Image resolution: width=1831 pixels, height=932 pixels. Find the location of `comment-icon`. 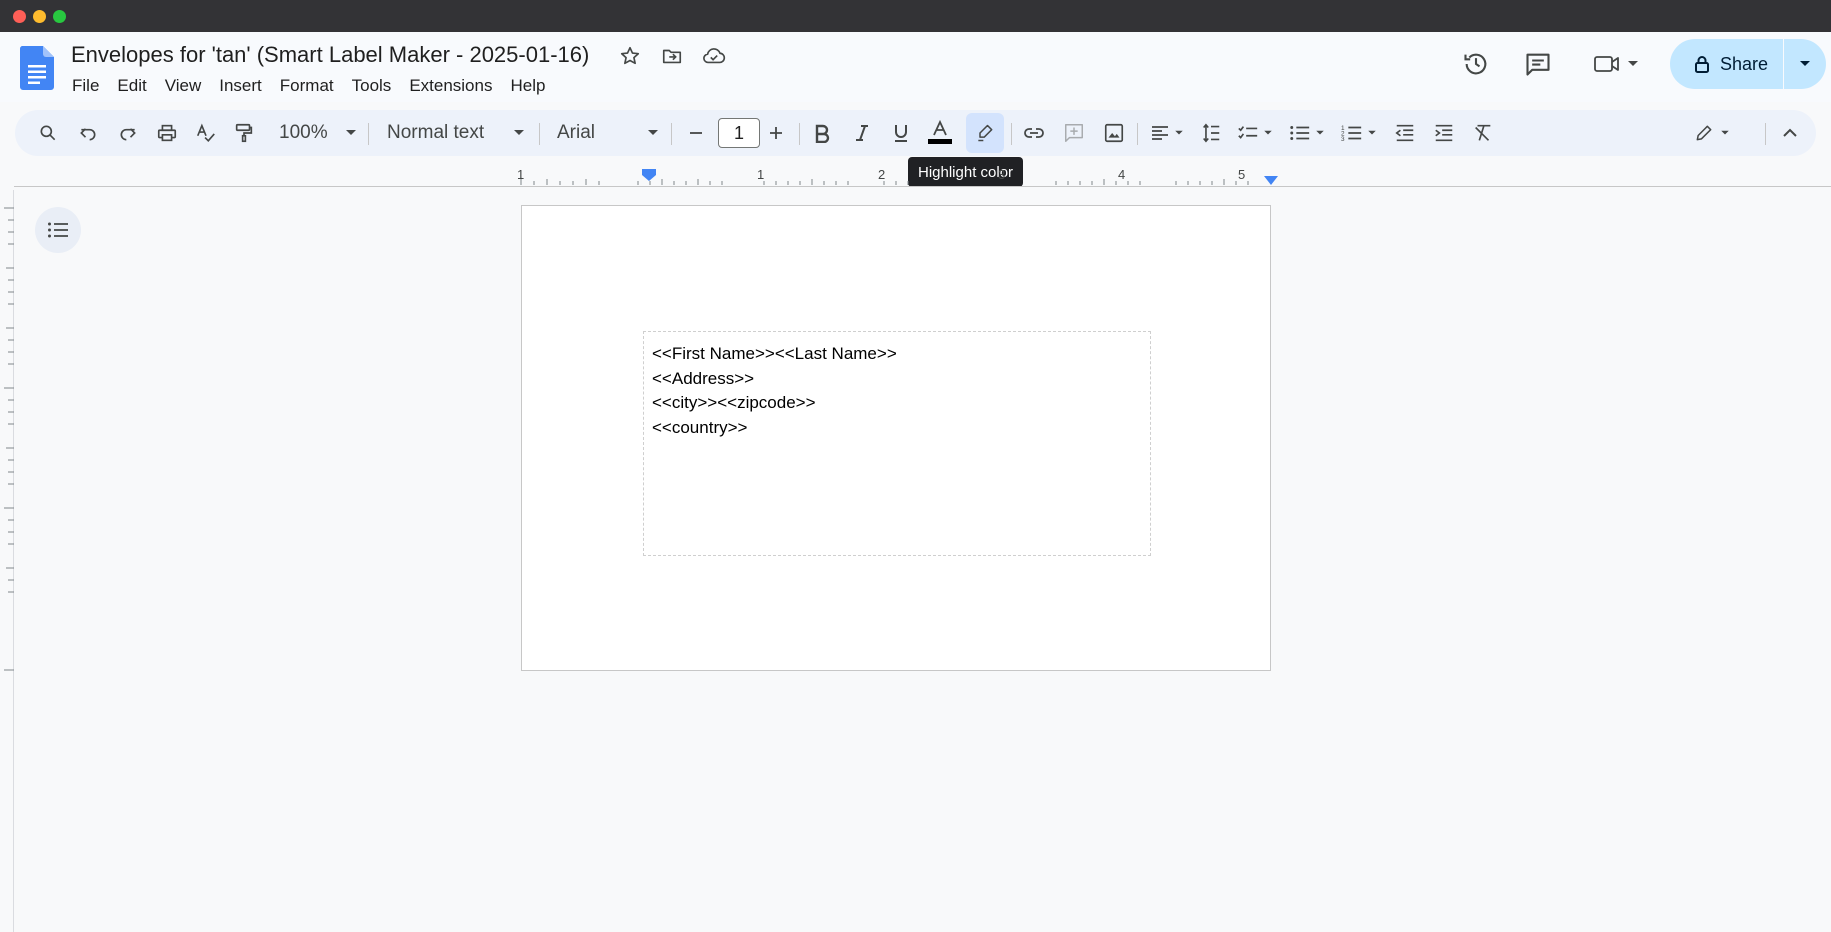

comment-icon is located at coordinates (1538, 64).